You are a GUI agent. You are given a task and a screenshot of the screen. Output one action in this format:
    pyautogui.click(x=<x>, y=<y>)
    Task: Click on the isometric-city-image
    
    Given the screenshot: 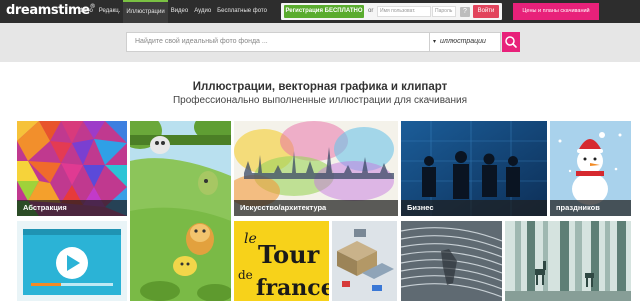 What is the action you would take?
    pyautogui.click(x=364, y=261)
    